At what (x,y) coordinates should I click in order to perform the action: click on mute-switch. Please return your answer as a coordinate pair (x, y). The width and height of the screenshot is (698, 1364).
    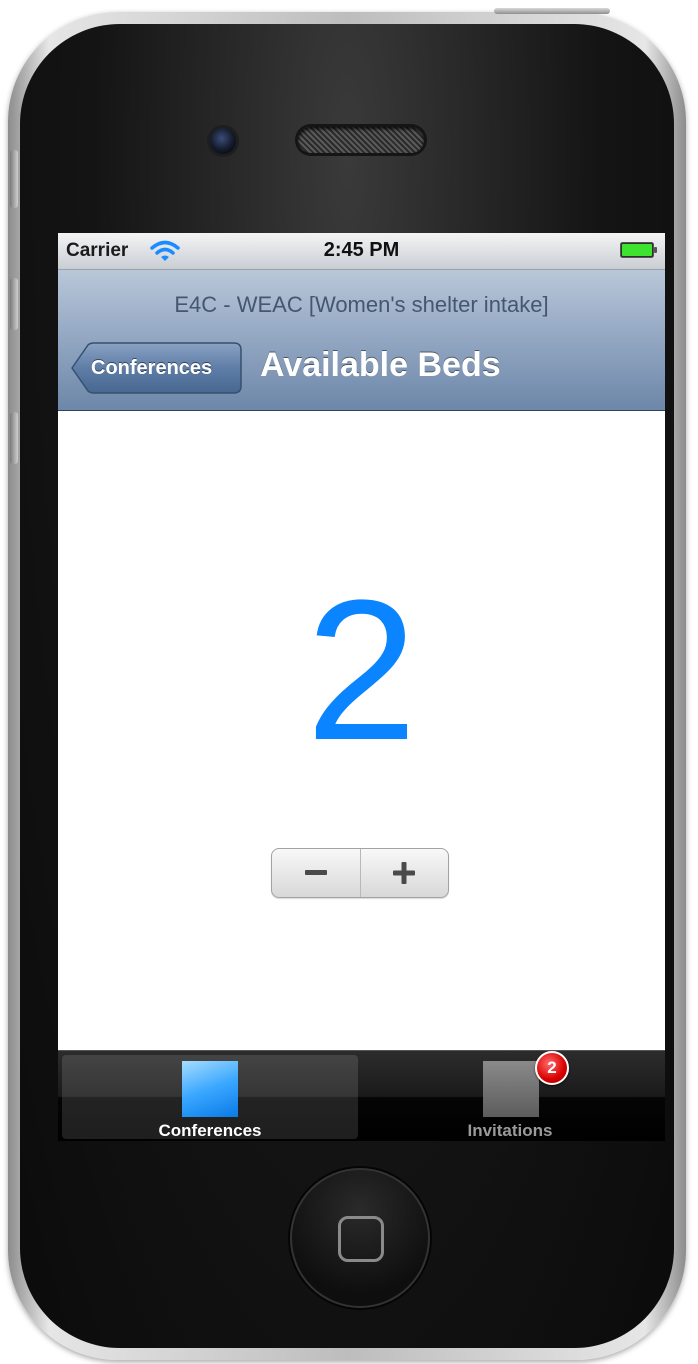
    Looking at the image, I should click on (14, 179).